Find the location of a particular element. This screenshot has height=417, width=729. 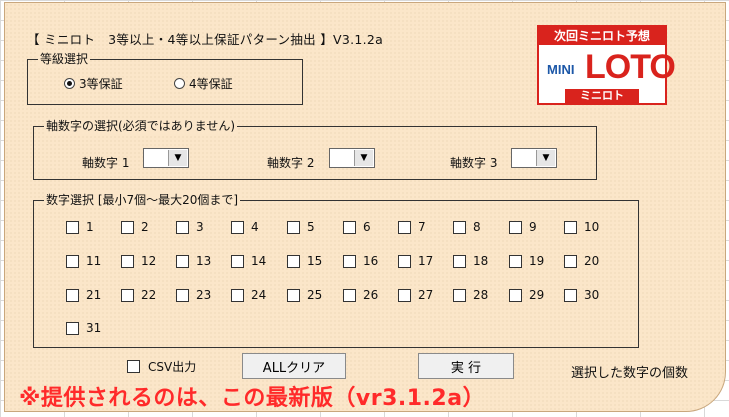

logo-top-text: 次回ミニロト予想 is located at coordinates (602, 36).